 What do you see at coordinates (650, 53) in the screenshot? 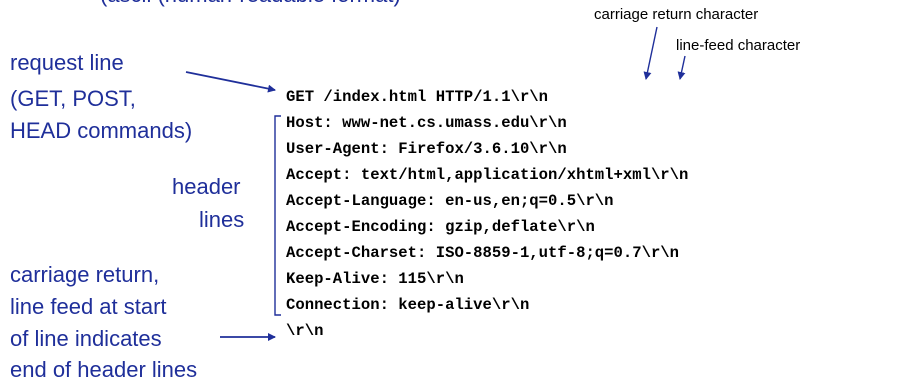
I see `carriage-return-arrow` at bounding box center [650, 53].